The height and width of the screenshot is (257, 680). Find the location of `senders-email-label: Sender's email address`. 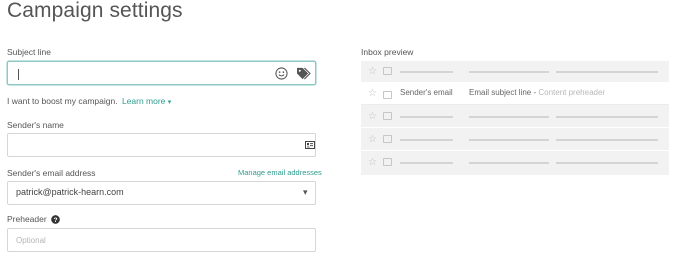

senders-email-label: Sender's email address is located at coordinates (51, 173).